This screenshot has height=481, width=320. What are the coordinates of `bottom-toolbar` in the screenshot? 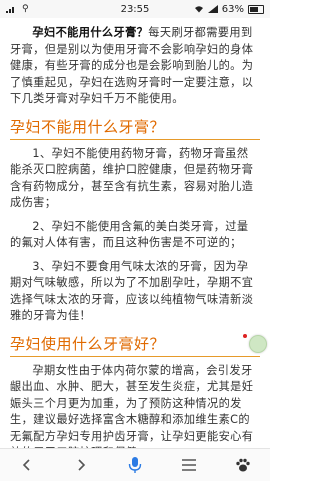 It's located at (135, 464).